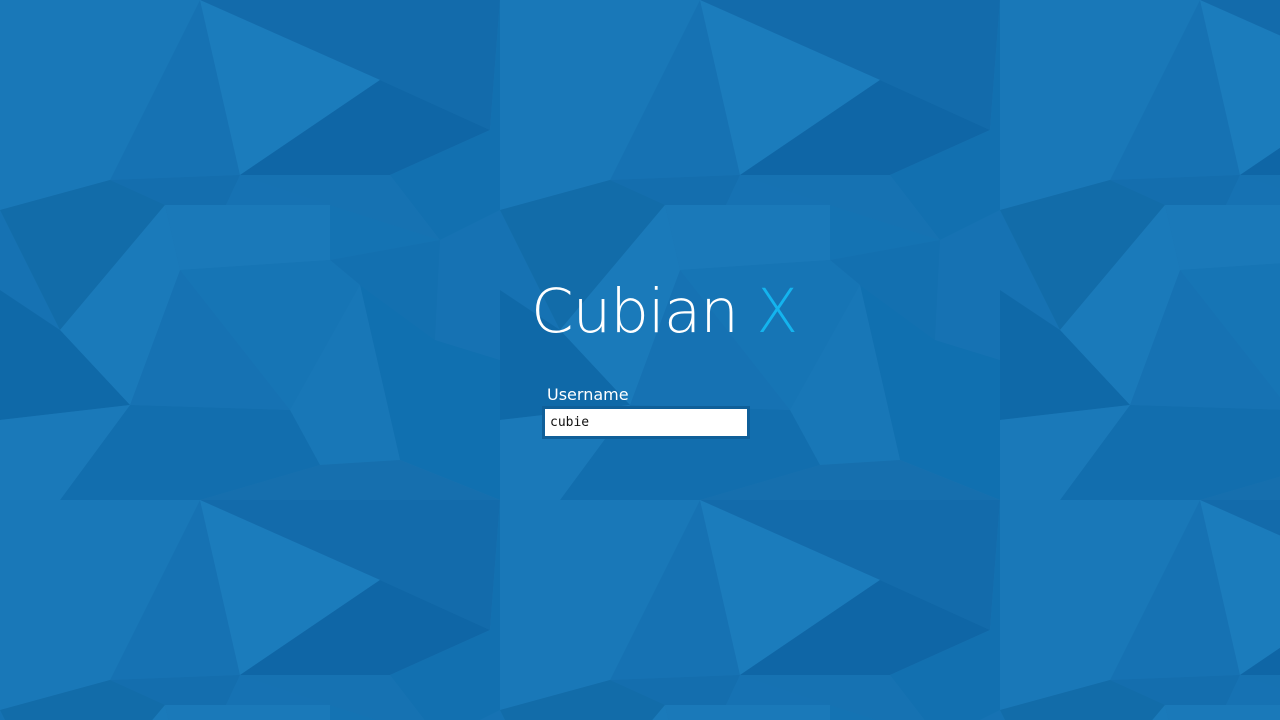 This screenshot has height=720, width=1280. What do you see at coordinates (777, 311) in the screenshot?
I see `brand-accent: X` at bounding box center [777, 311].